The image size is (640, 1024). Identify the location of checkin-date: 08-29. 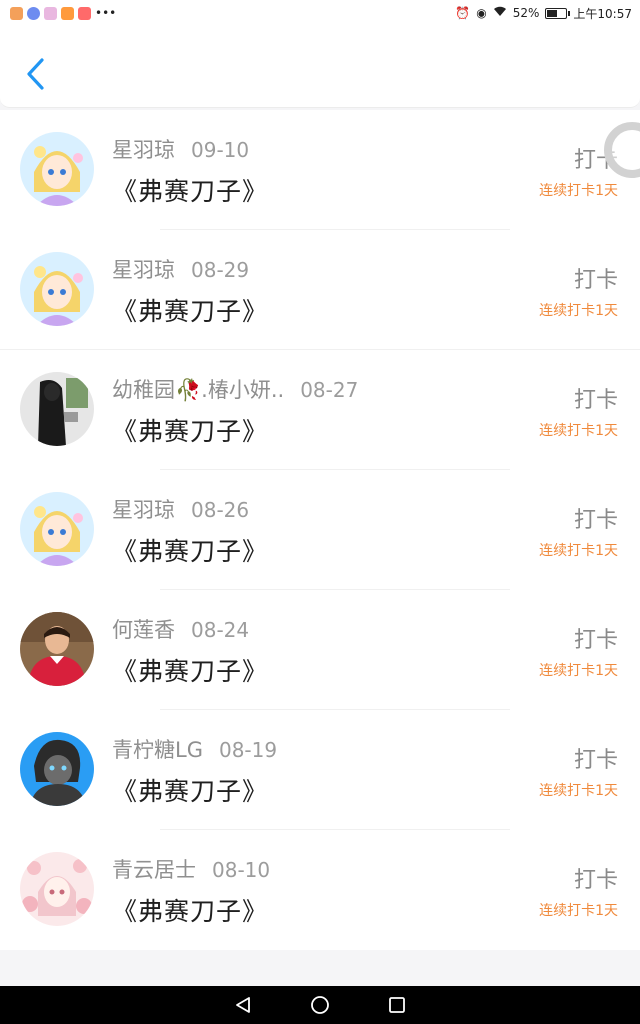
(220, 270).